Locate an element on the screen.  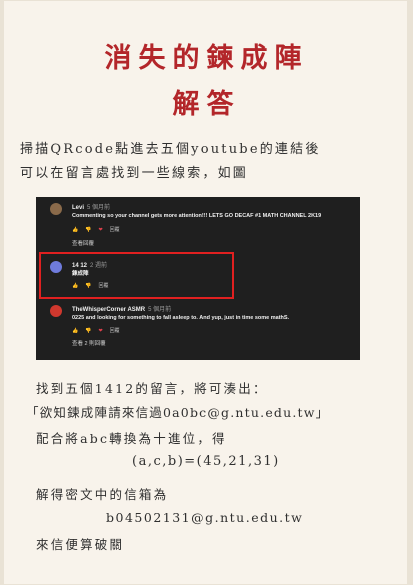
text-line-4: 「欲知鍊成陣請來信過0a0bc@g.ntu.edu.tw」 is located at coordinates (178, 412).